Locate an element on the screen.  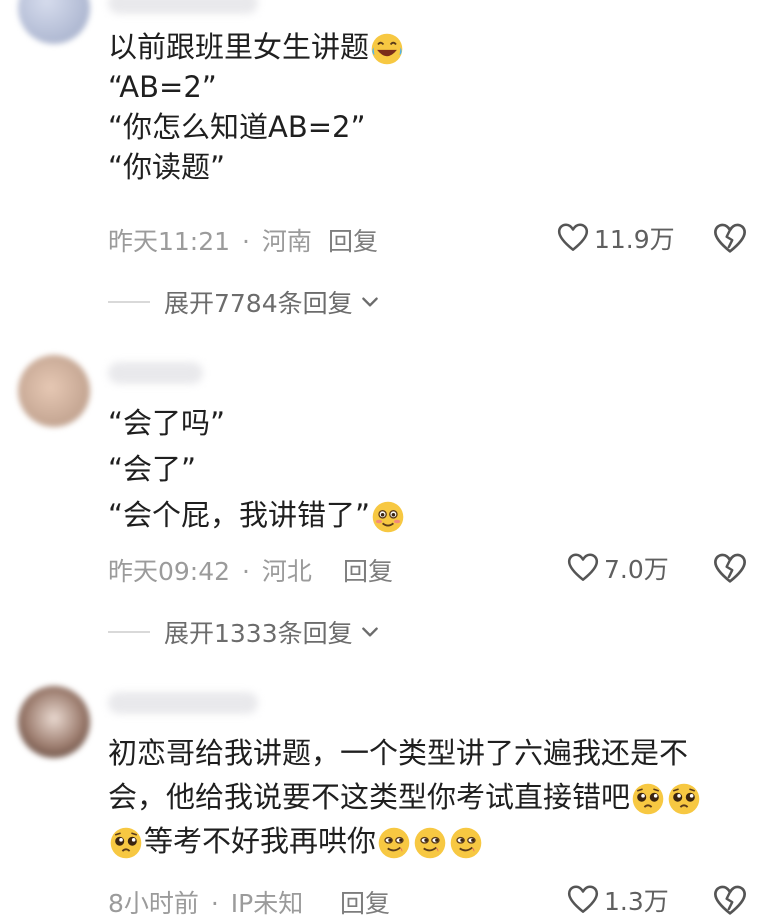
like-count: 1.3万 is located at coordinates (636, 901).